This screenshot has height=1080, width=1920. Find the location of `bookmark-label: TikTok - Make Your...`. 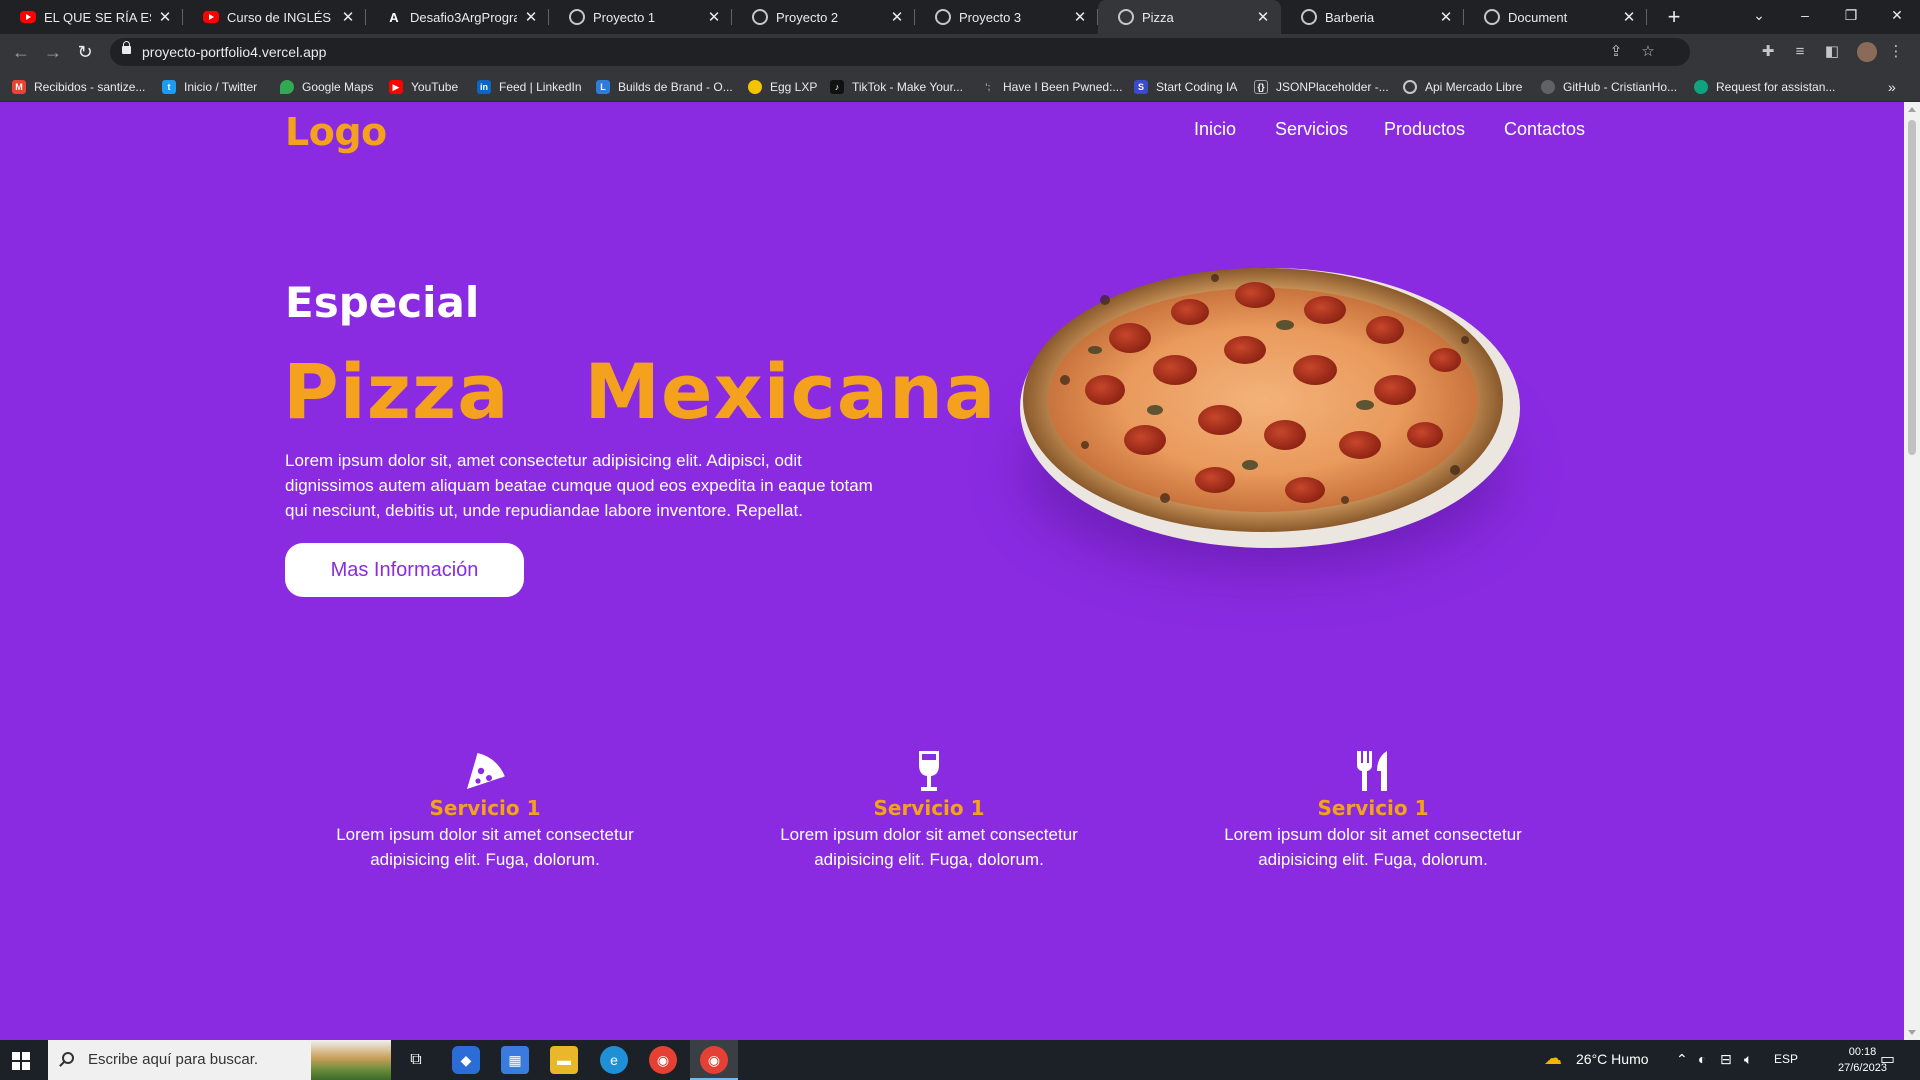

bookmark-label: TikTok - Make Your... is located at coordinates (907, 87).